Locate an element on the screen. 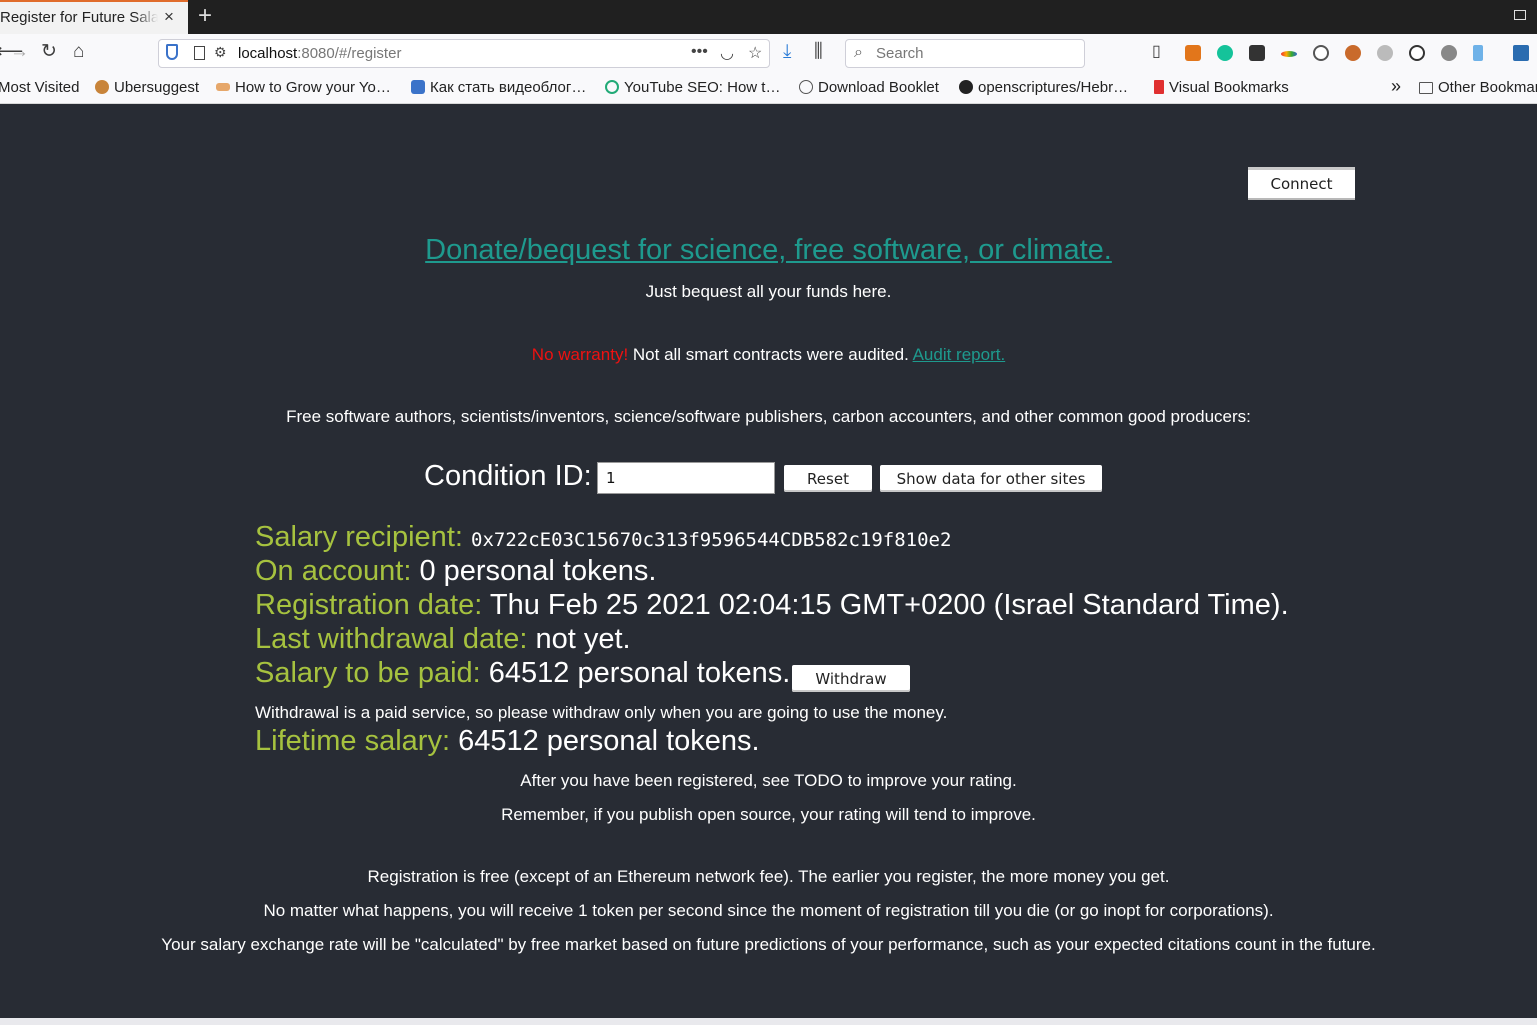  active-tab: Register for Future Salary × is located at coordinates (94, 17).